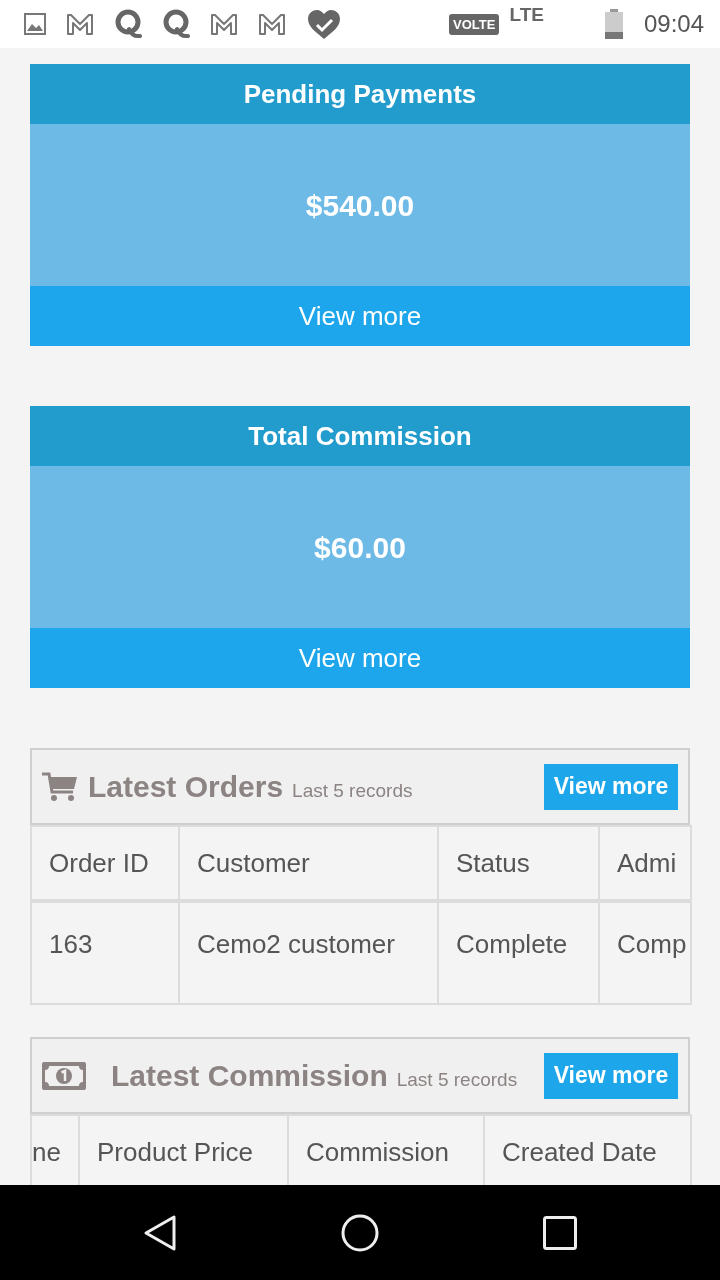 The height and width of the screenshot is (1280, 720). What do you see at coordinates (249, 1076) in the screenshot?
I see `panel-title: Latest Commission` at bounding box center [249, 1076].